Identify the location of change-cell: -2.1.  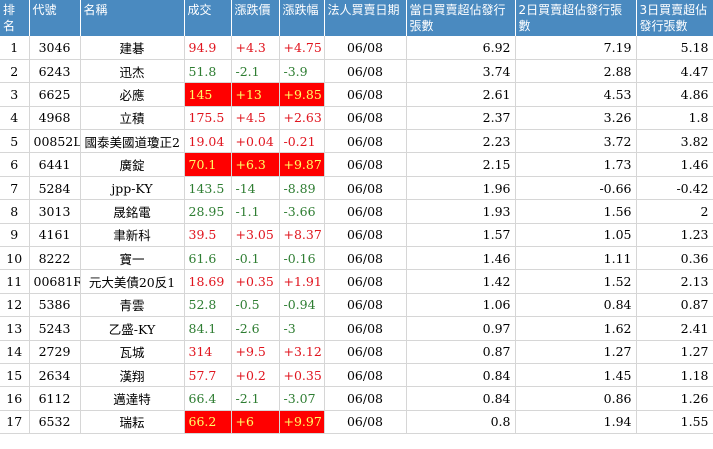
(255, 71).